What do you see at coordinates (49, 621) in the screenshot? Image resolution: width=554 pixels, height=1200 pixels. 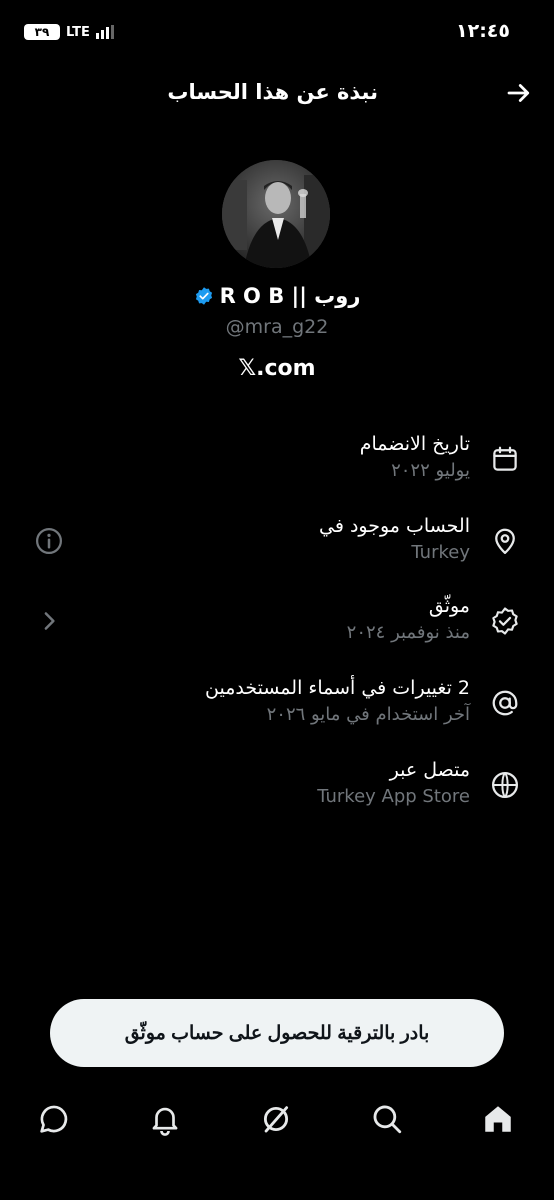 I see `chevron-left-icon` at bounding box center [49, 621].